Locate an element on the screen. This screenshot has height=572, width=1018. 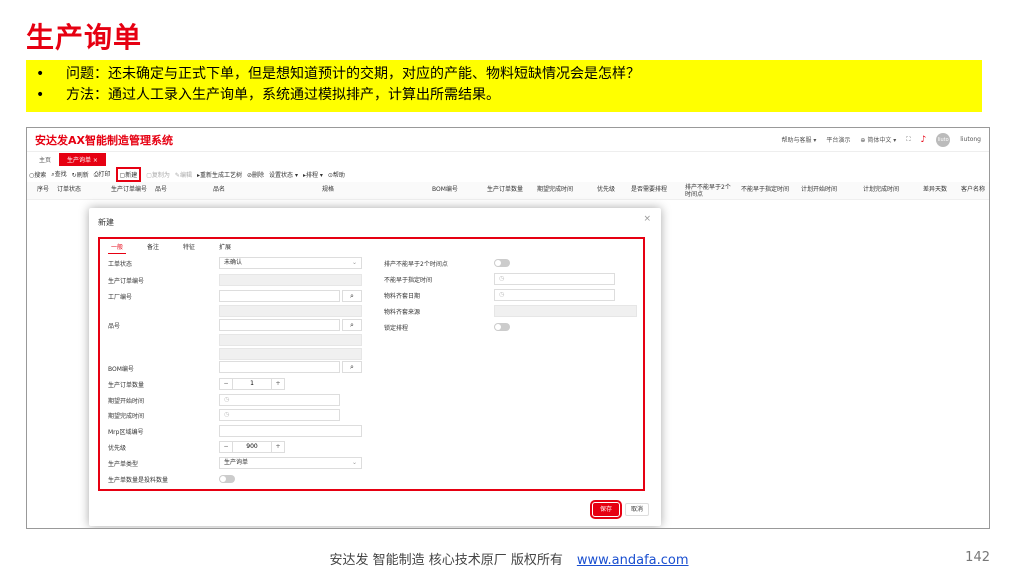
tab-home: 主页 is located at coordinates (45, 159).